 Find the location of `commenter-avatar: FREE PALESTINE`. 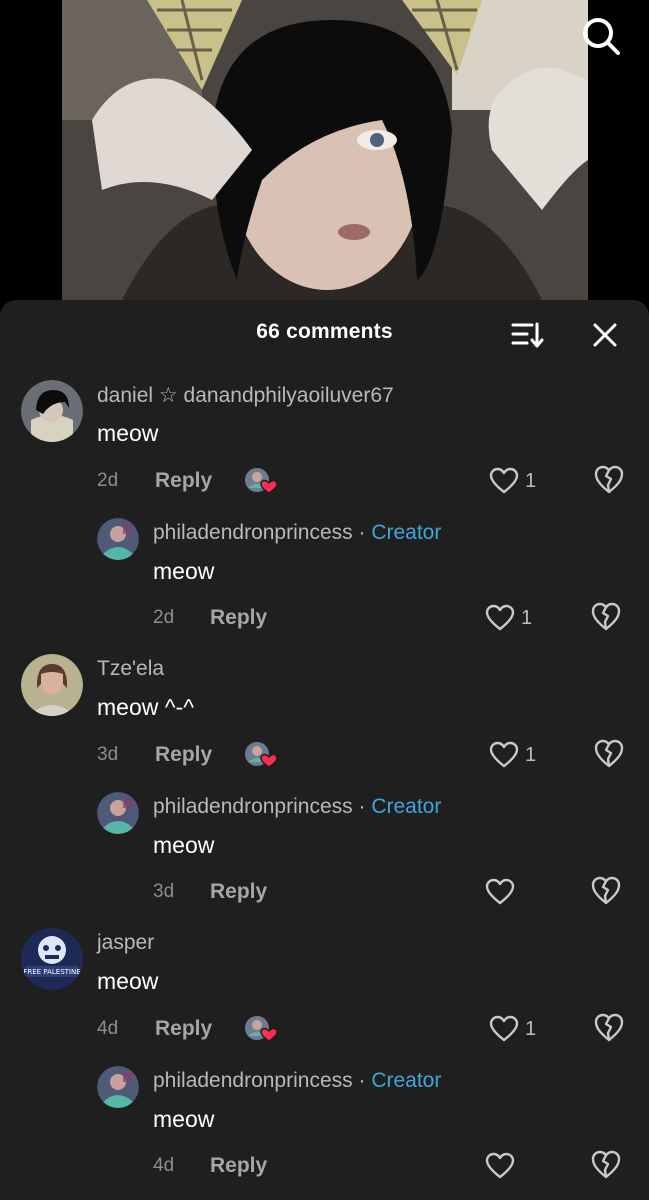

commenter-avatar: FREE PALESTINE is located at coordinates (52, 959).